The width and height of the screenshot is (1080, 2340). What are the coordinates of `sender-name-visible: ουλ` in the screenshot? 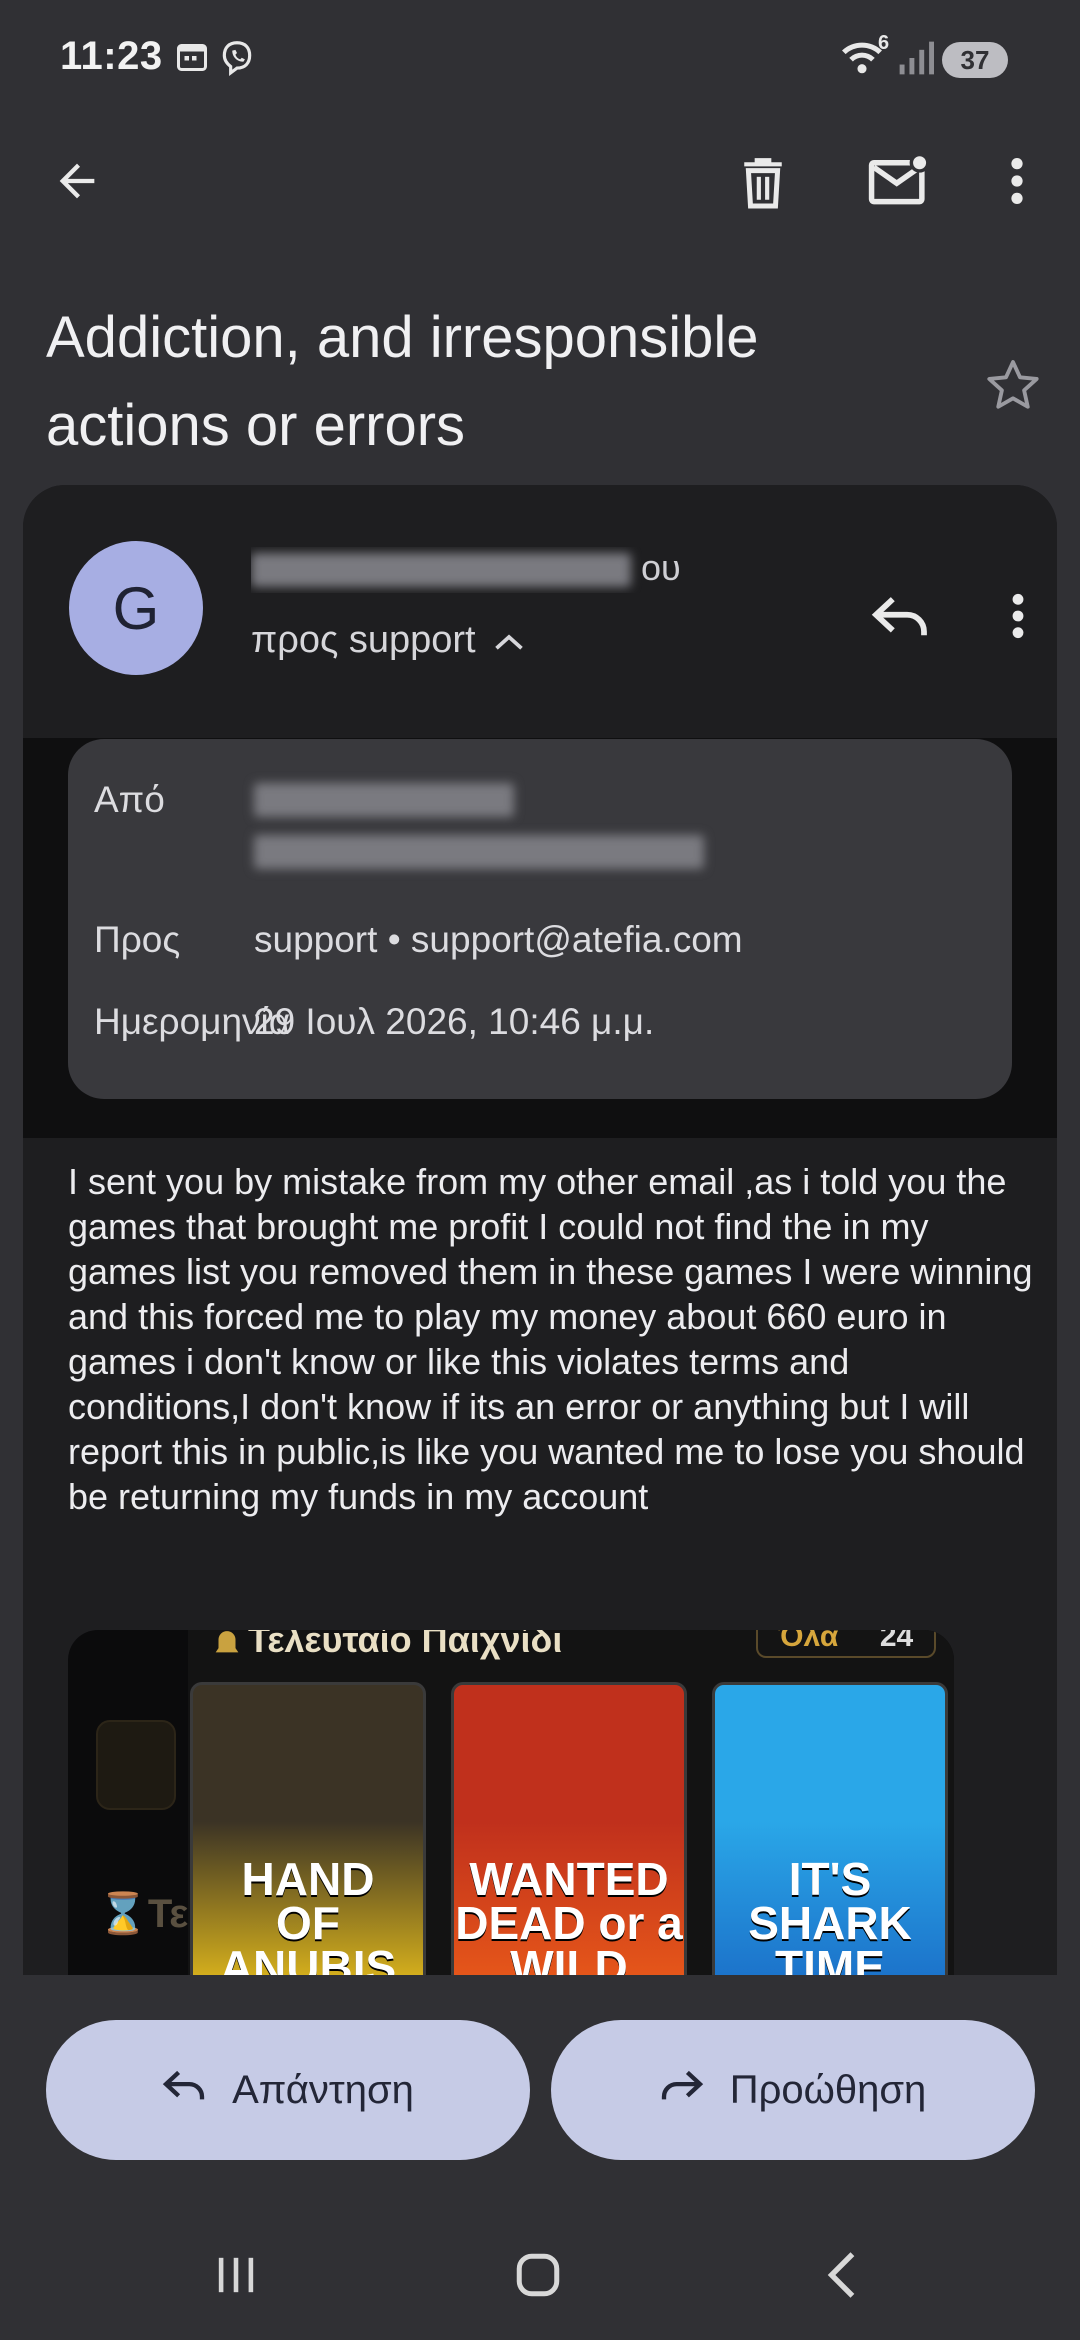 It's located at (661, 567).